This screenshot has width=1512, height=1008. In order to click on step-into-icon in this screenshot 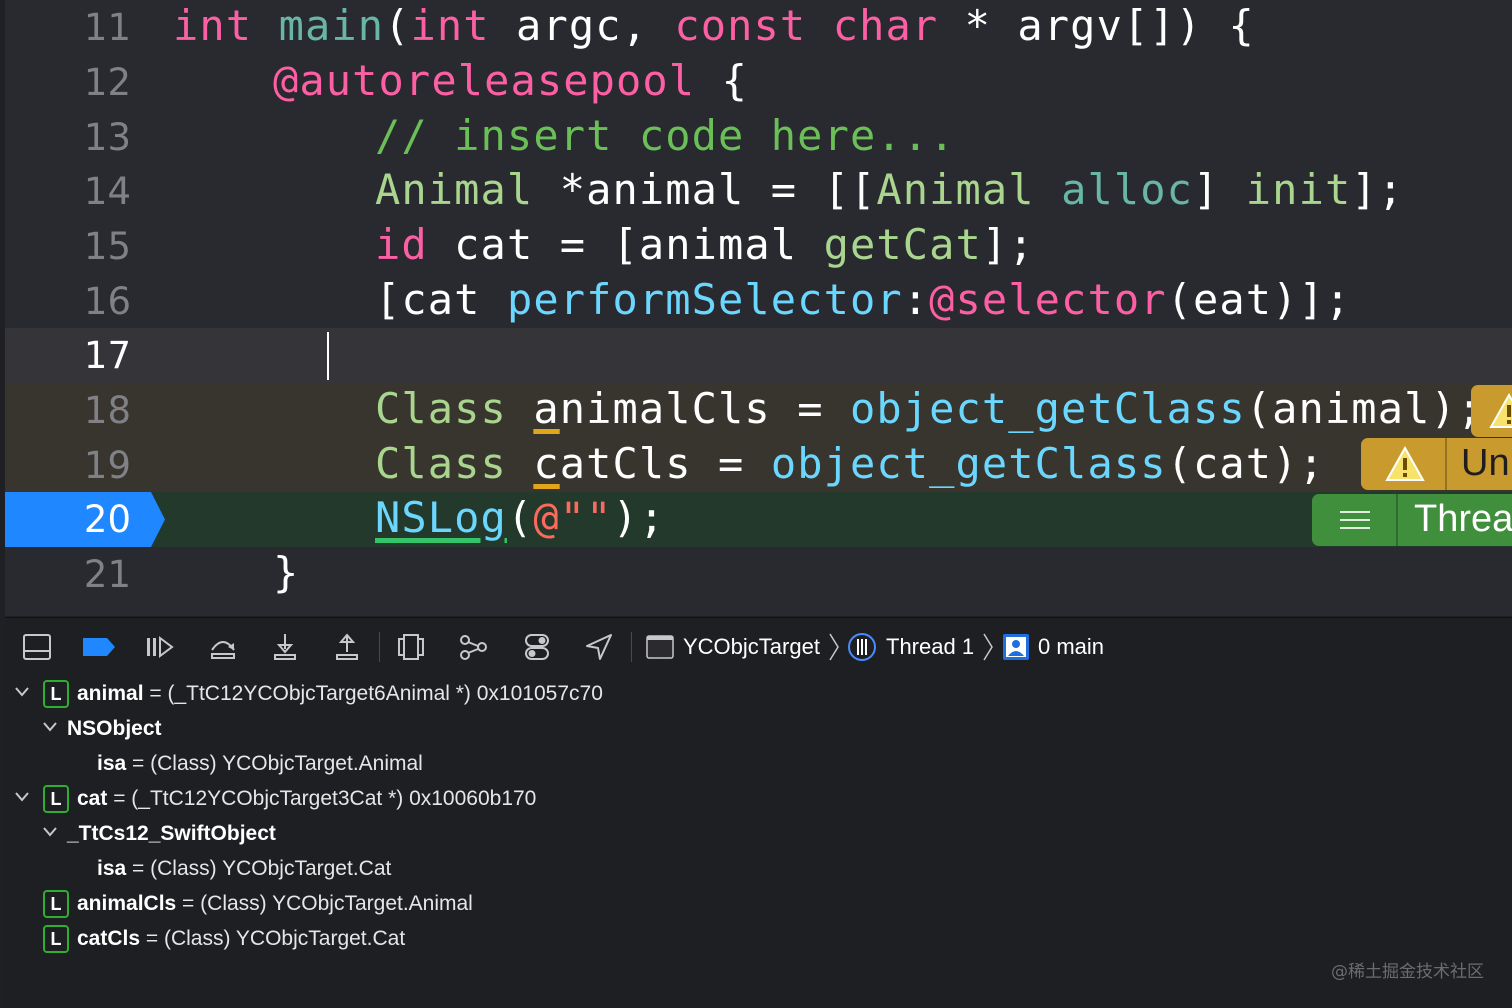, I will do `click(285, 647)`.